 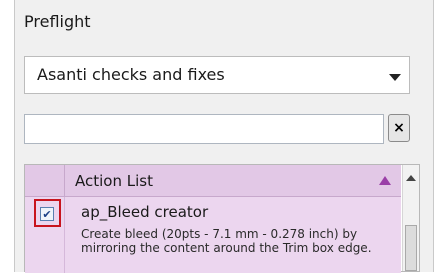 I want to click on close-icon: ×, so click(x=399, y=128).